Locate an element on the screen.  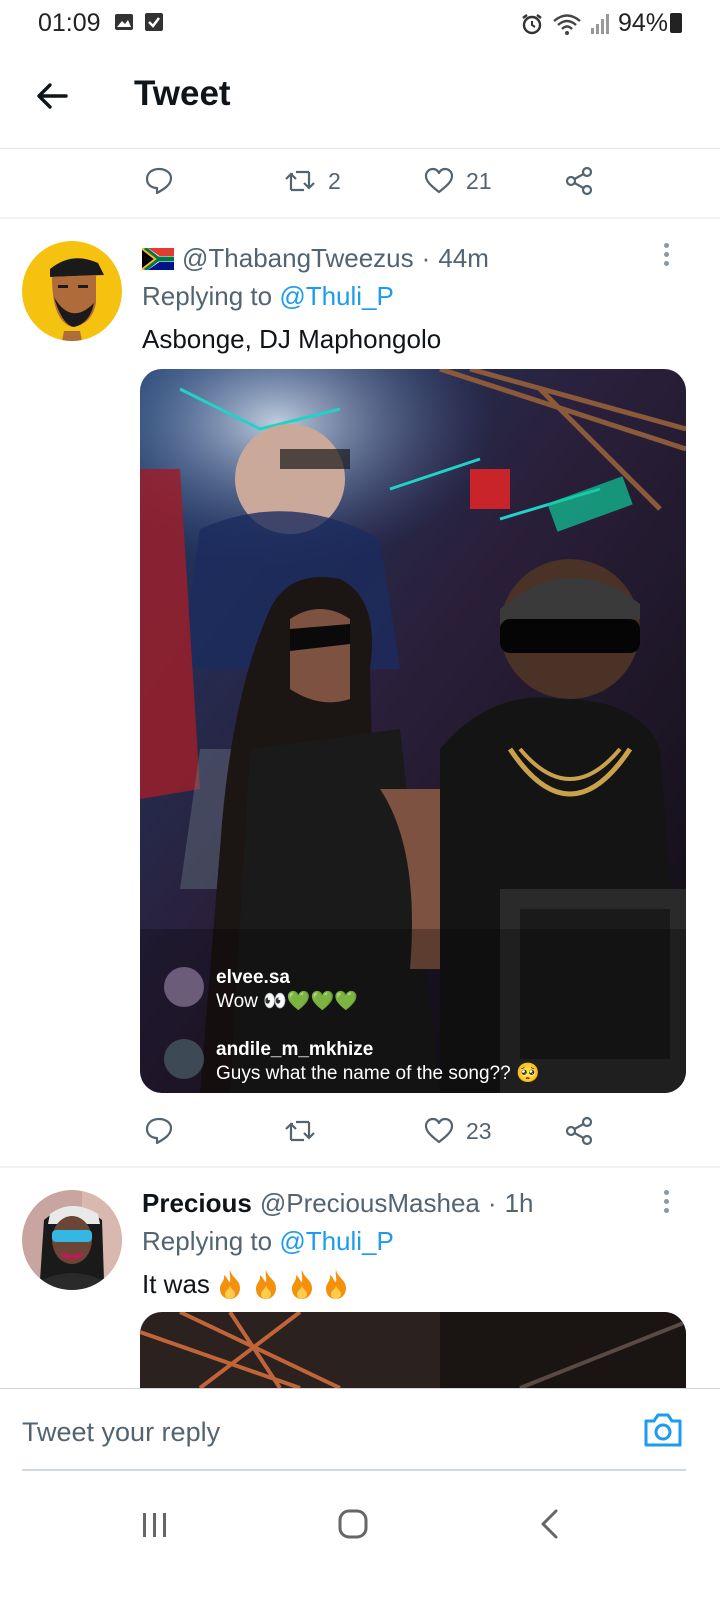
home-icon is located at coordinates (353, 1524).